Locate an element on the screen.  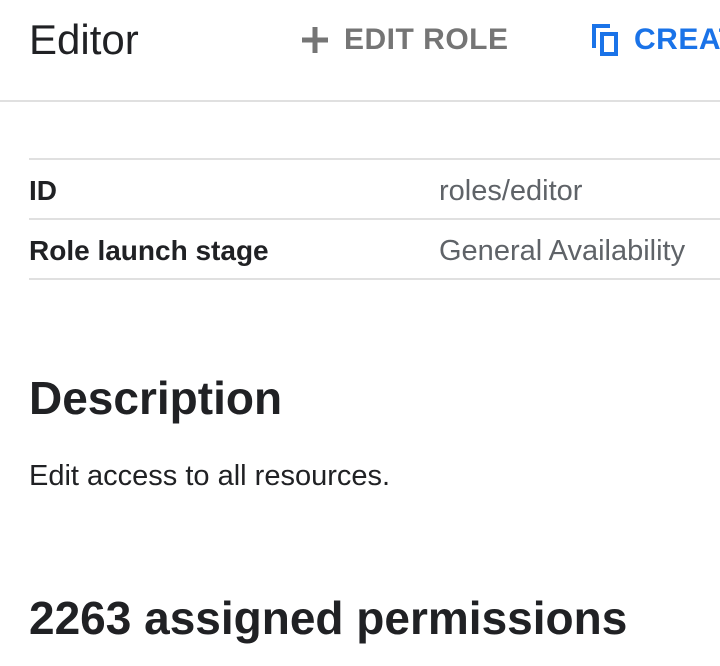
property-value: roles/editor is located at coordinates (511, 191).